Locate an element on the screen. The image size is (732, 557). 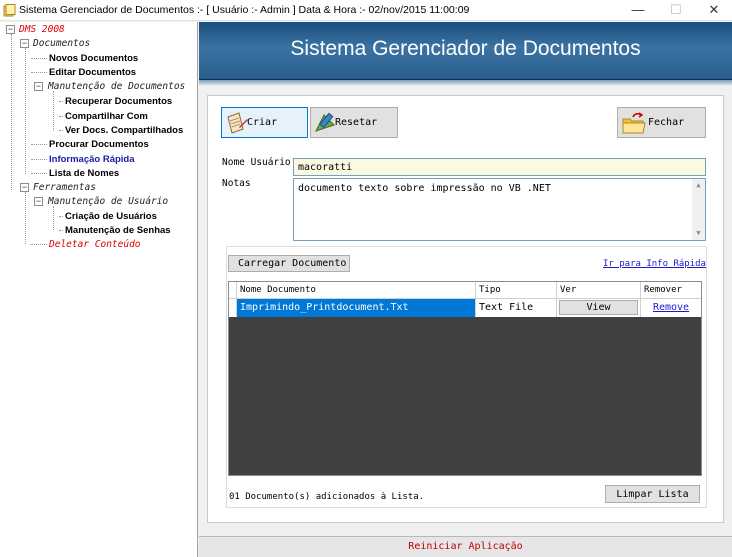
document-count-status: 01 Documento(s) adicionados à Lista. is located at coordinates (327, 497).